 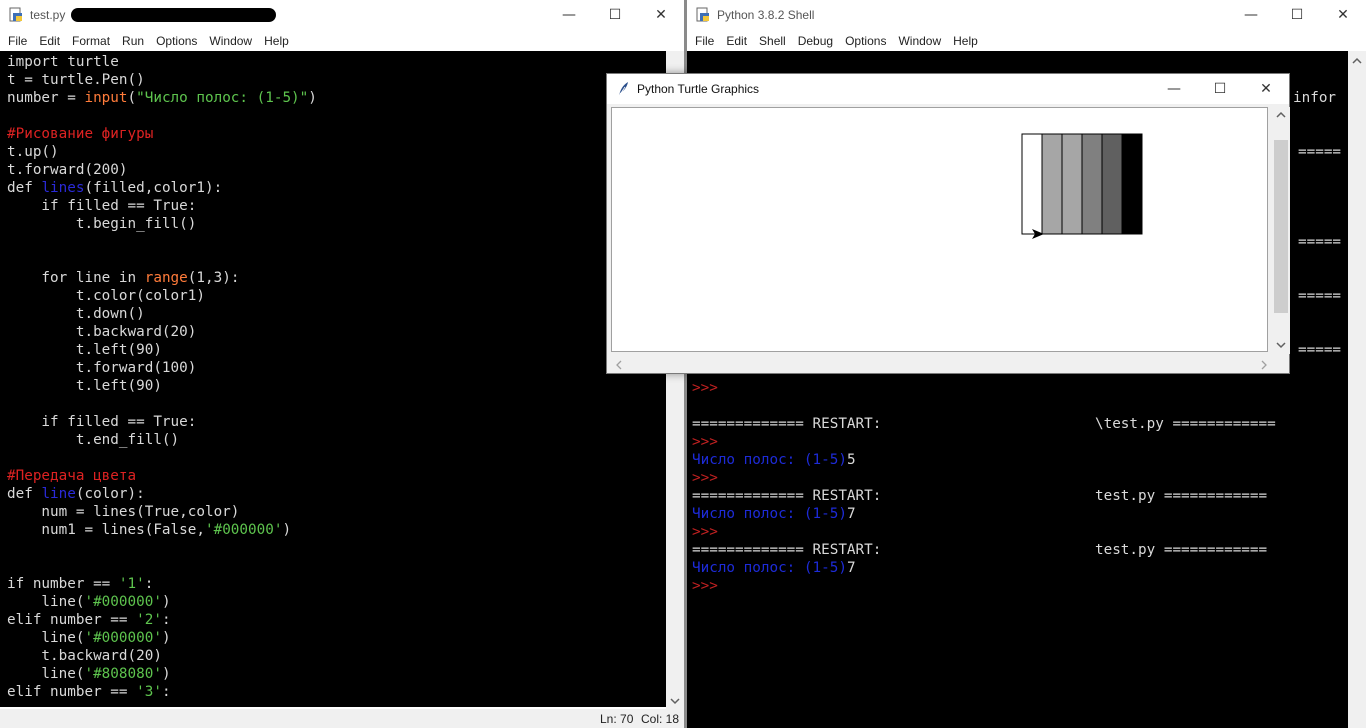 I want to click on python-file-icon, so click(x=16, y=15).